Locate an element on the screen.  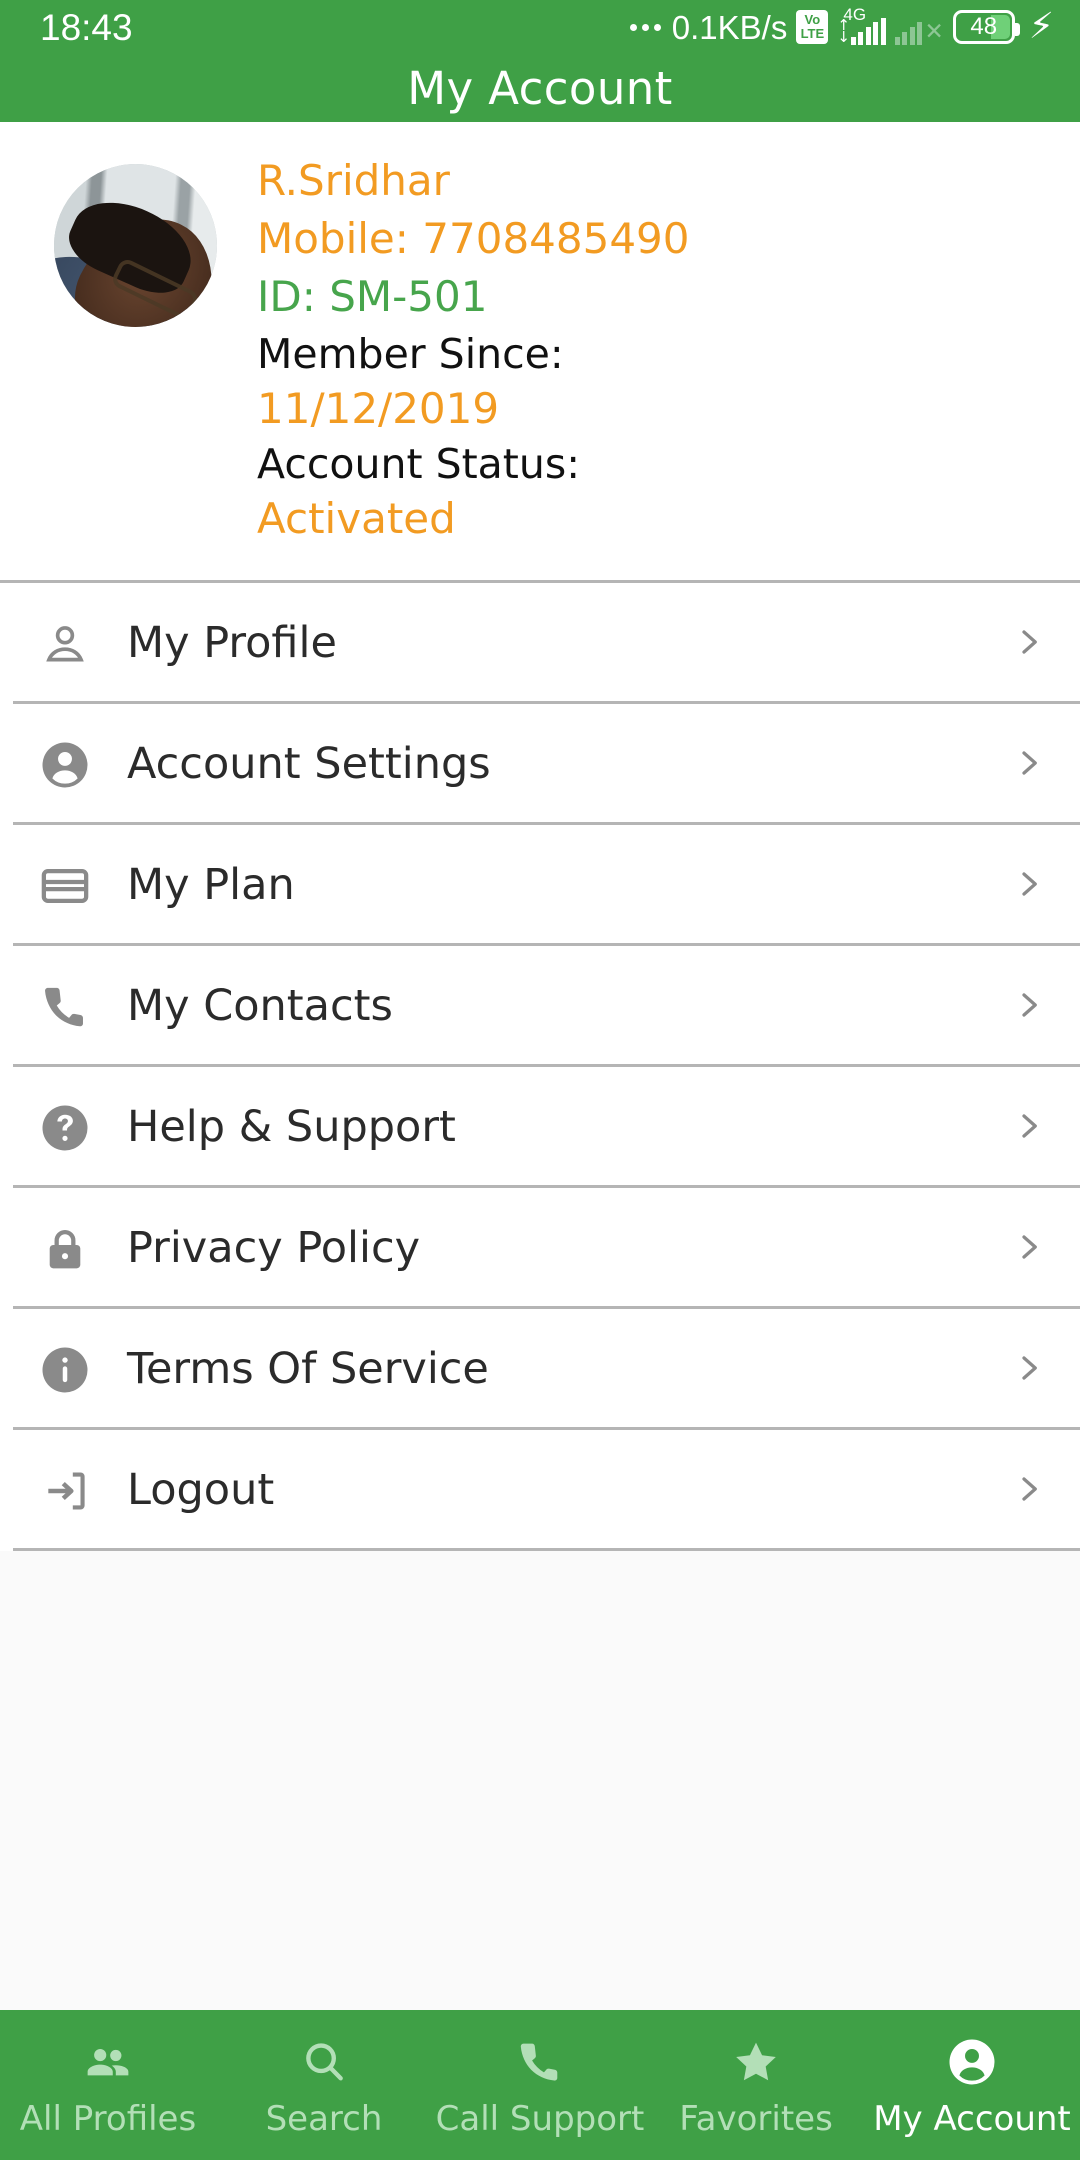
charging-bolt-icon: ⚡ is located at coordinates (1041, 26).